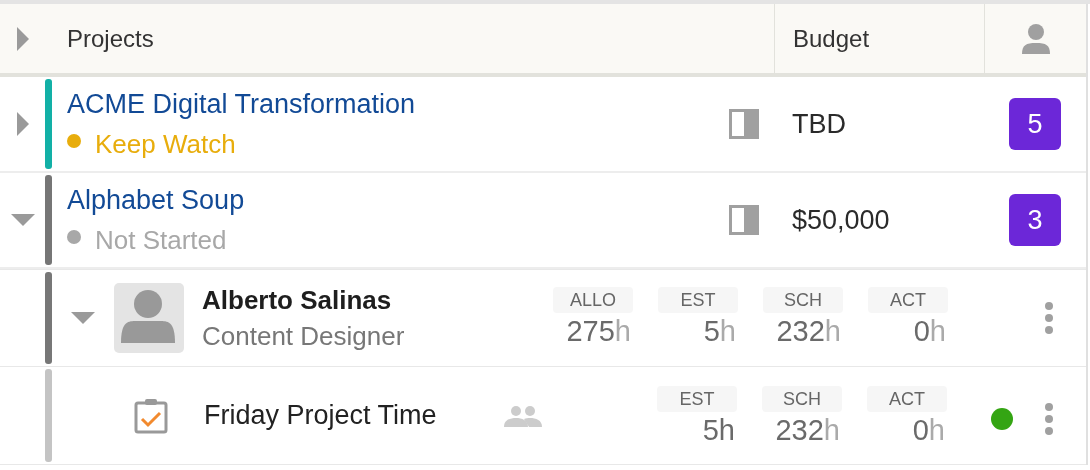  Describe the element at coordinates (161, 240) in the screenshot. I see `status-label: Not Started` at that location.